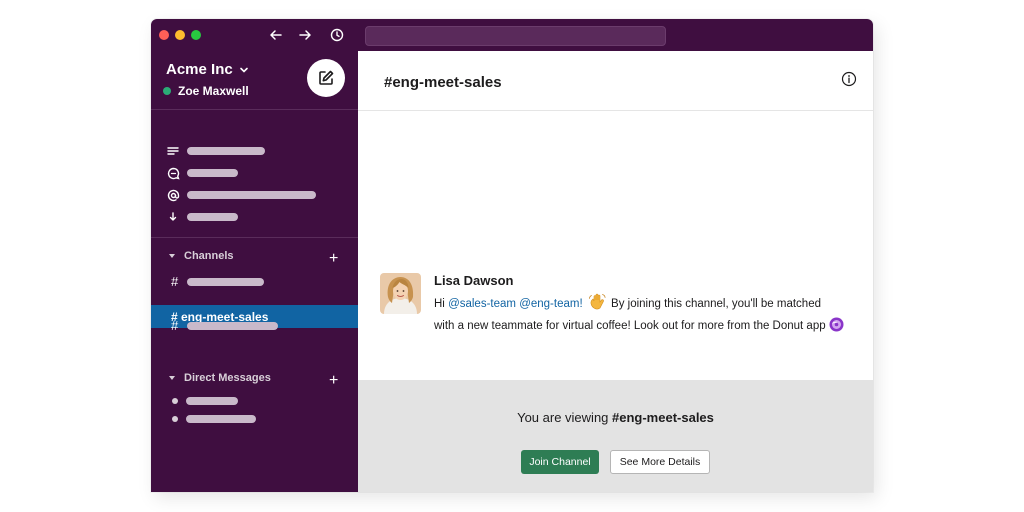  I want to click on workspace-switcher: Acme Inc, so click(207, 69).